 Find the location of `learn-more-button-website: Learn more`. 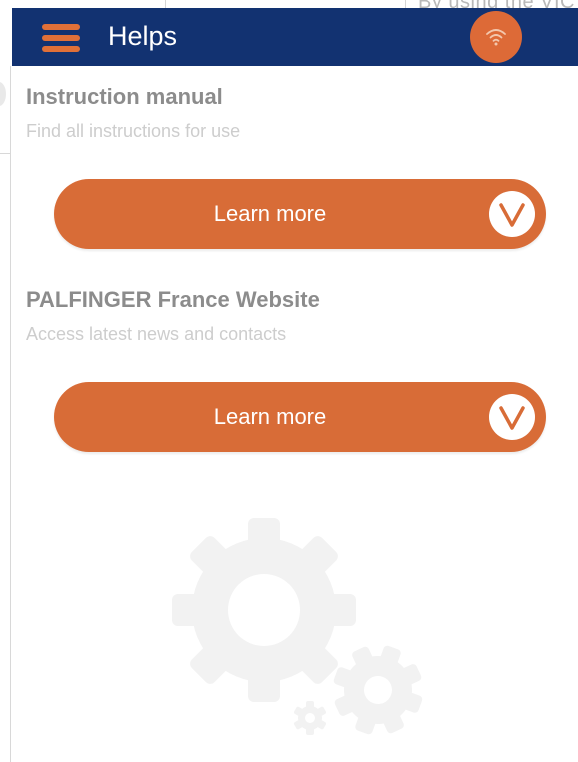

learn-more-button-website: Learn more is located at coordinates (300, 417).